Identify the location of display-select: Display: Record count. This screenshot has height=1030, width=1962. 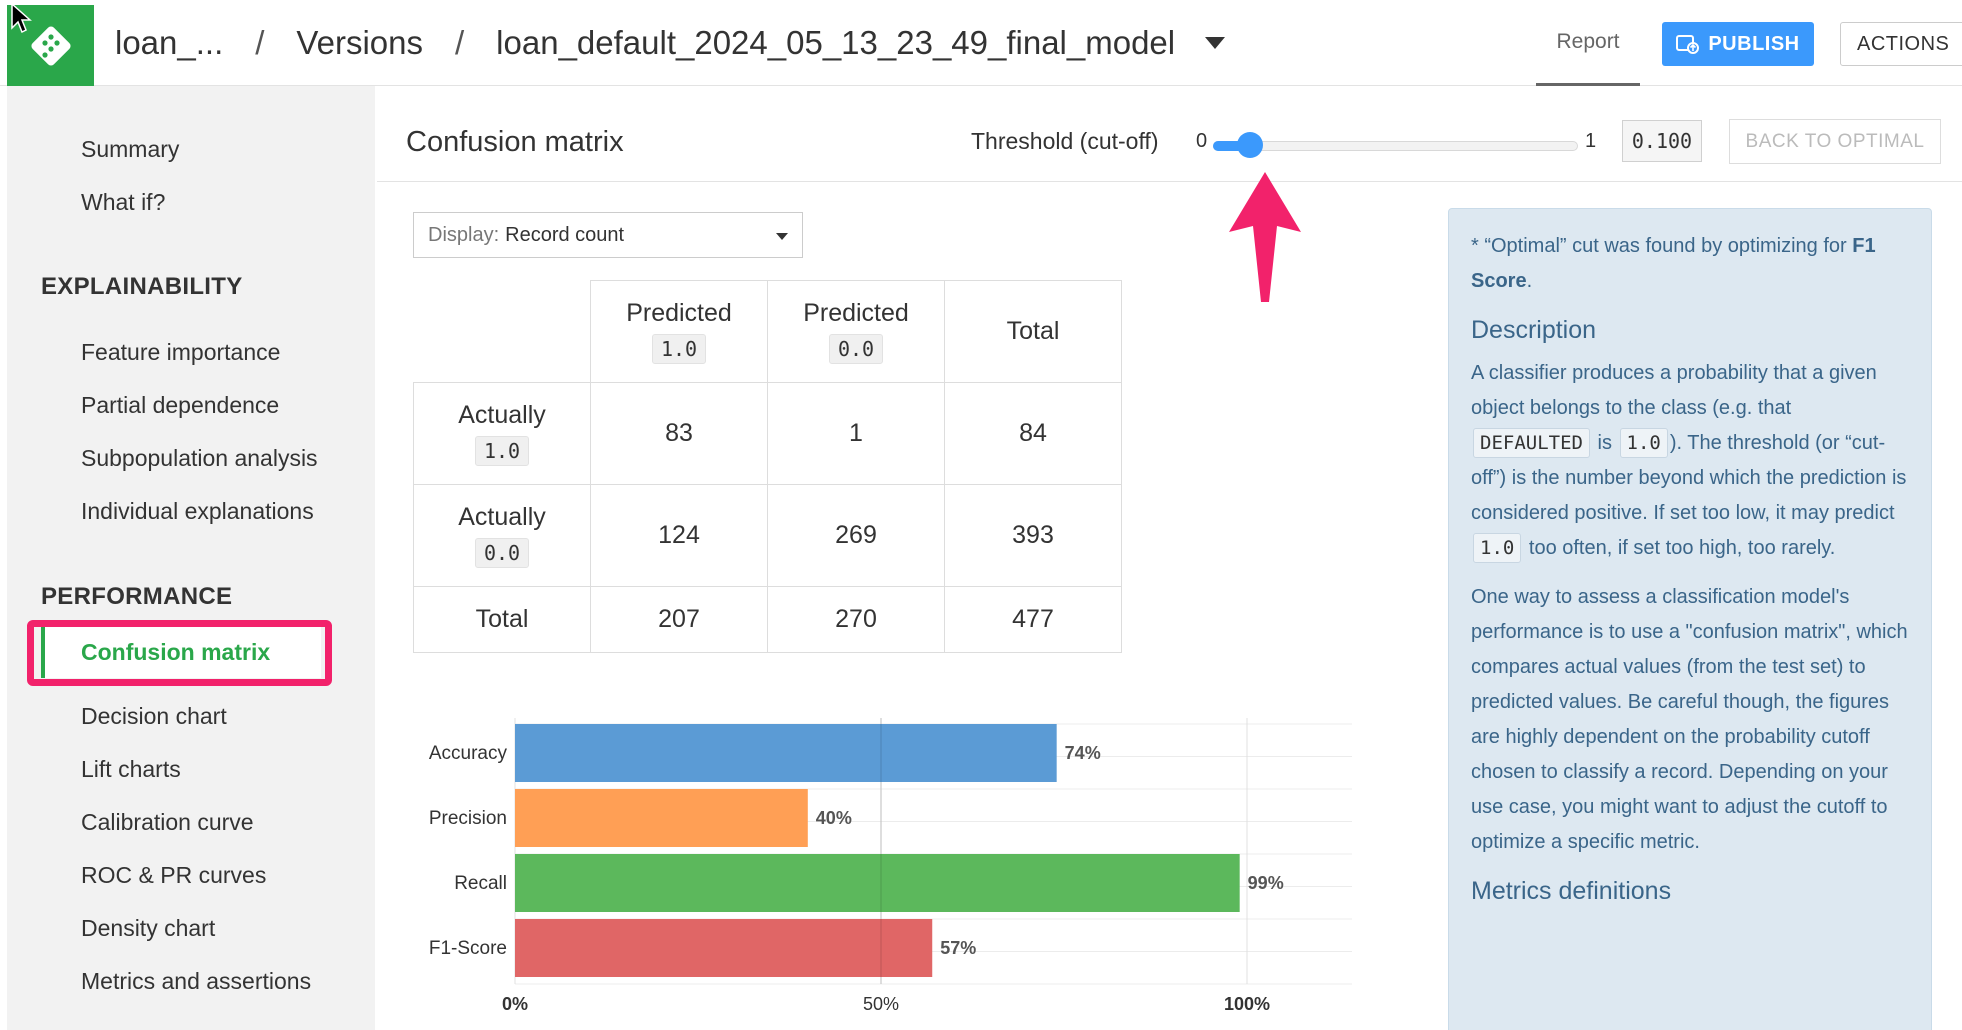
(608, 235).